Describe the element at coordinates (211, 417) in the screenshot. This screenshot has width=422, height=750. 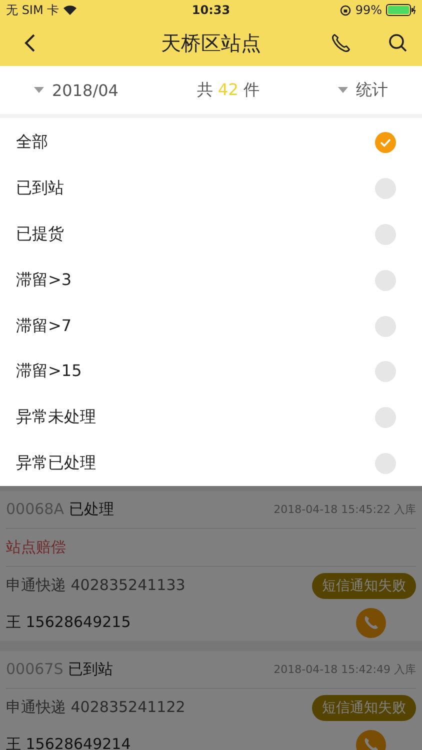
I see `status-option: 异常未处理` at that location.